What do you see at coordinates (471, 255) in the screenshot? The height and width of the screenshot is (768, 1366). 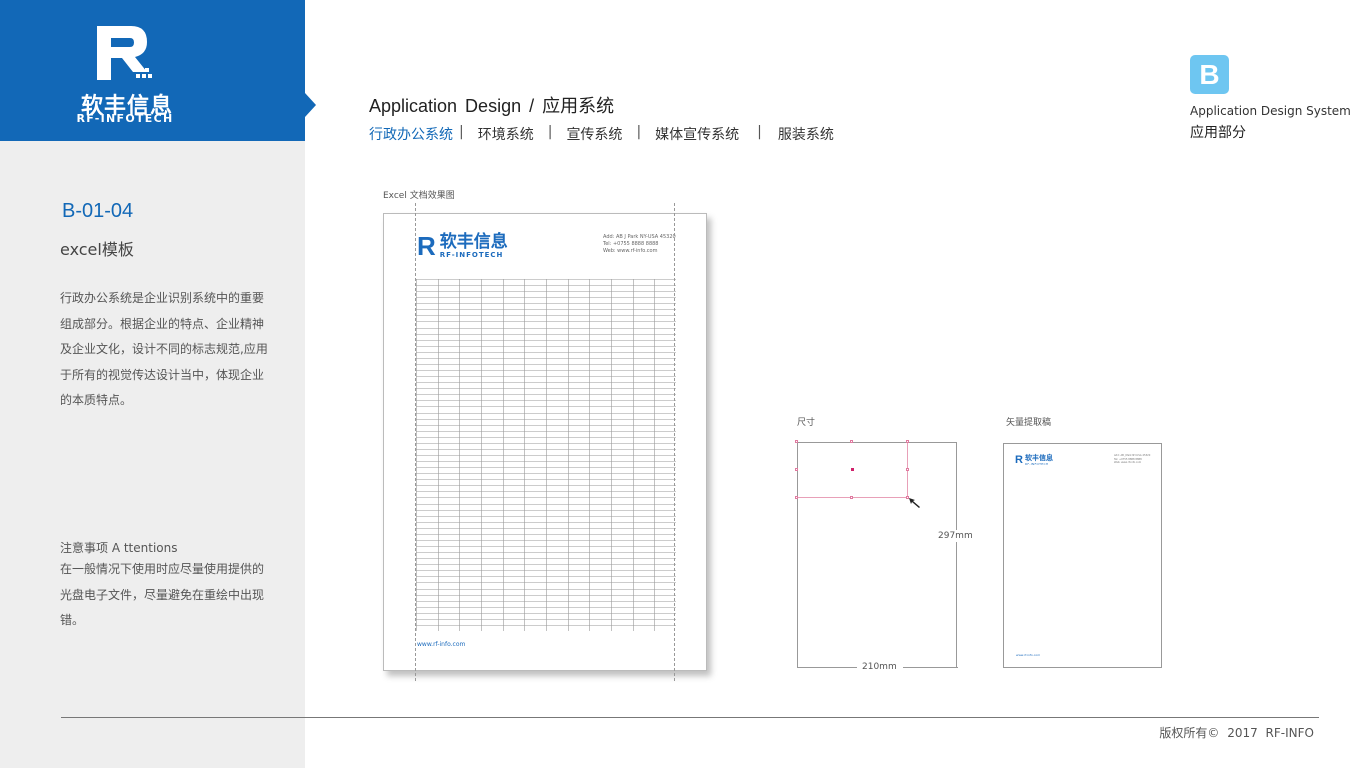 I see `sheet-logo-en: RF-INFOTECH` at bounding box center [471, 255].